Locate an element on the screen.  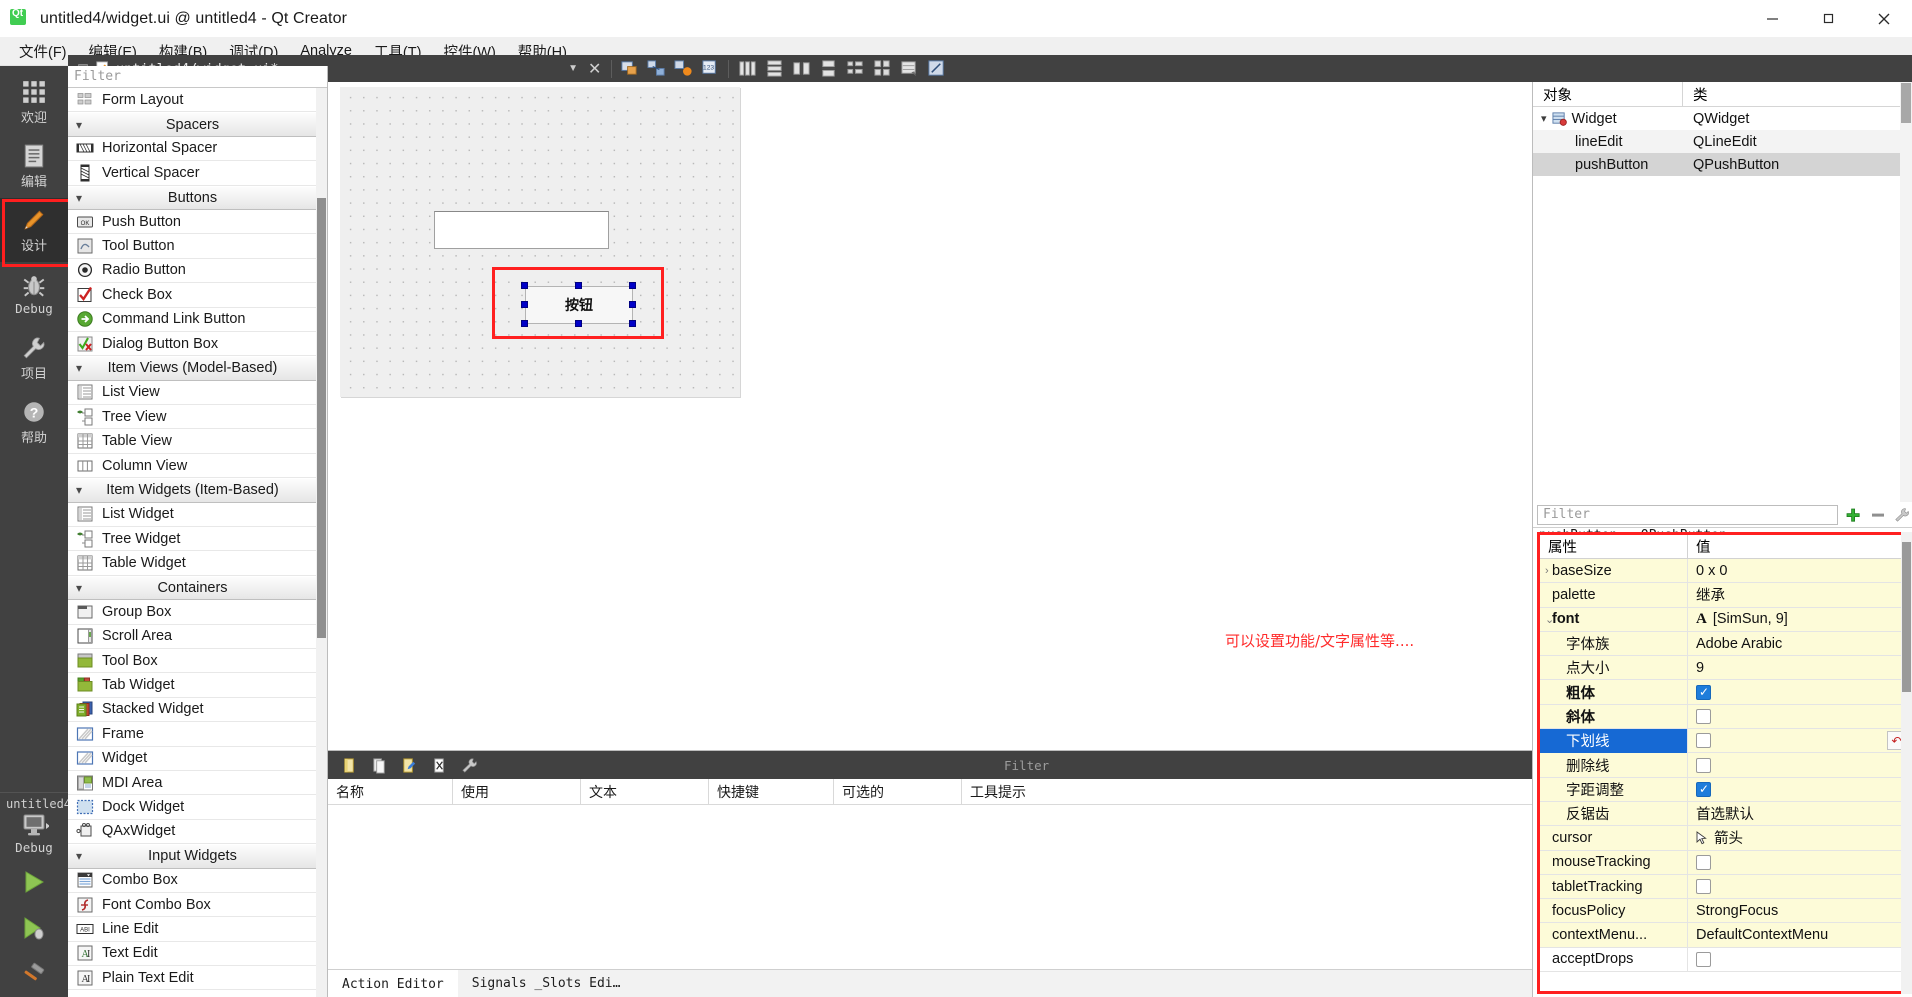
widget-box-scrollbar is located at coordinates (321, 542).